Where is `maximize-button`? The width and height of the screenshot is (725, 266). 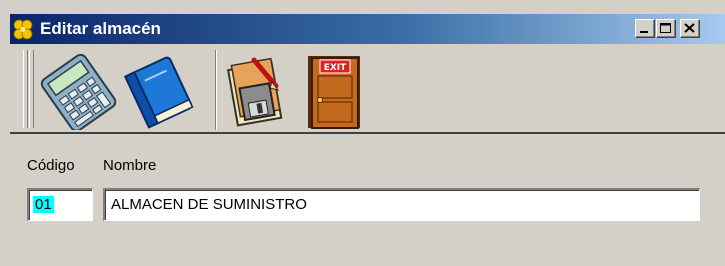
maximize-button is located at coordinates (666, 28).